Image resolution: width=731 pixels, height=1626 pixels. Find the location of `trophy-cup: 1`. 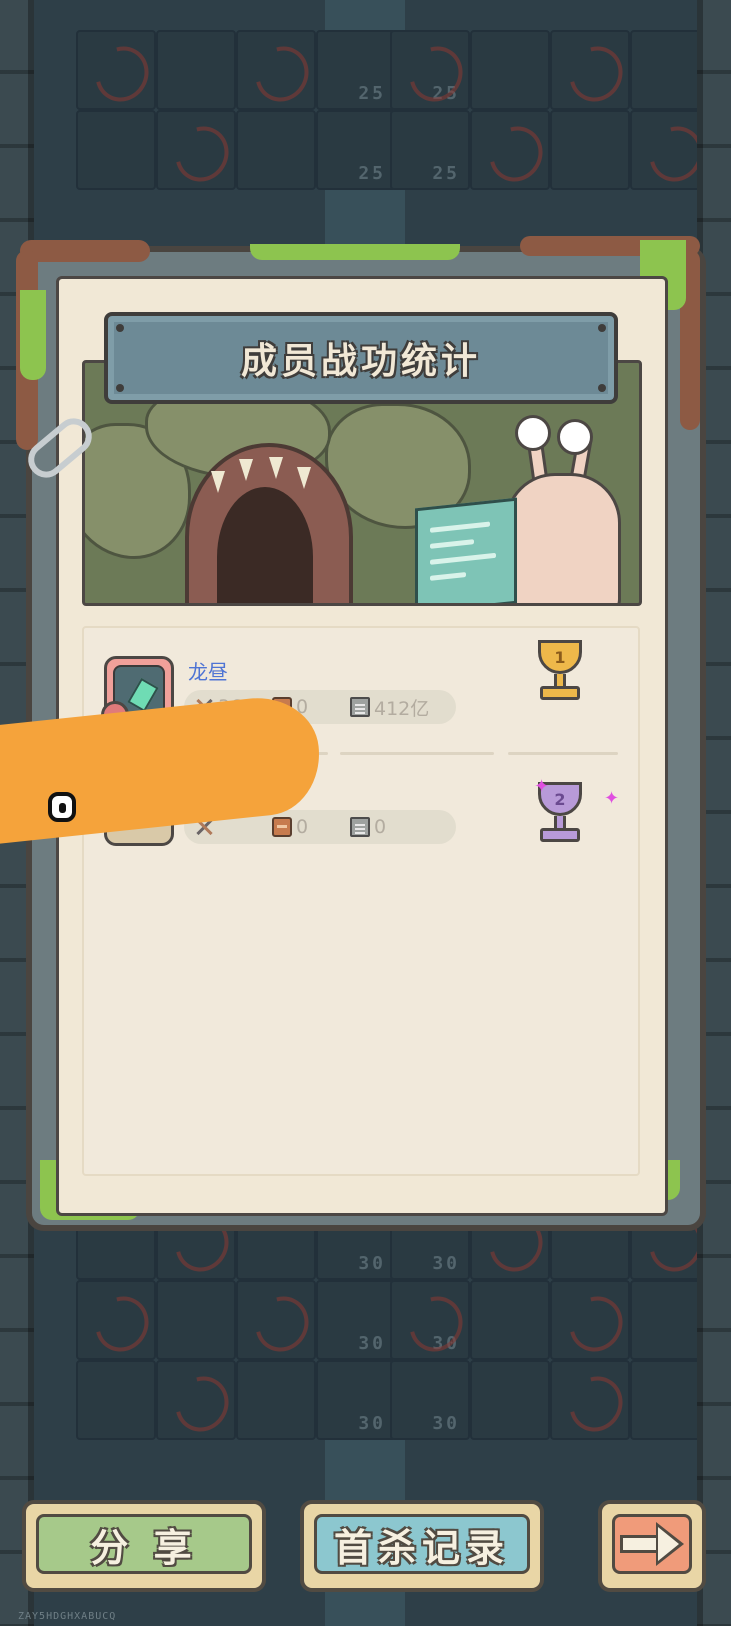

trophy-cup: 1 is located at coordinates (560, 657).